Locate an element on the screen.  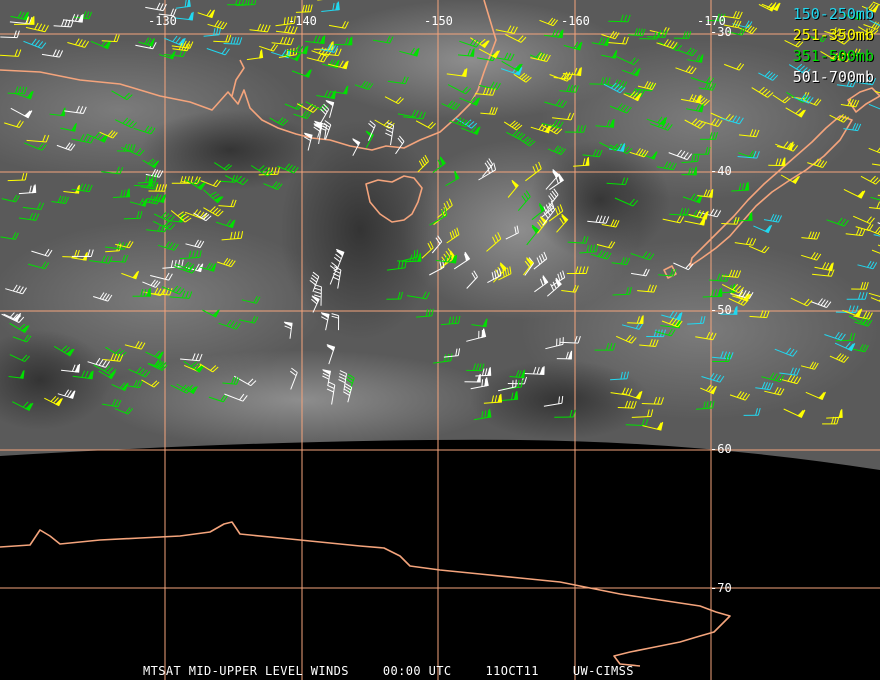
footer-product: MTSAT MID-UPPER LEVEL WINDS is located at coordinates (246, 671).